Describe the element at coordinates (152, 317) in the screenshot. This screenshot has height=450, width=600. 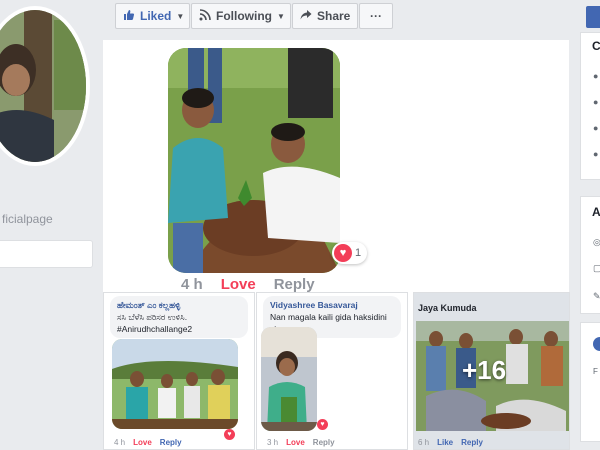
I see `comment-text: ಸಸಿ ಬೆಳೆಸಿ ಪರಿಸರ ಉಳಿಸಿ.` at that location.